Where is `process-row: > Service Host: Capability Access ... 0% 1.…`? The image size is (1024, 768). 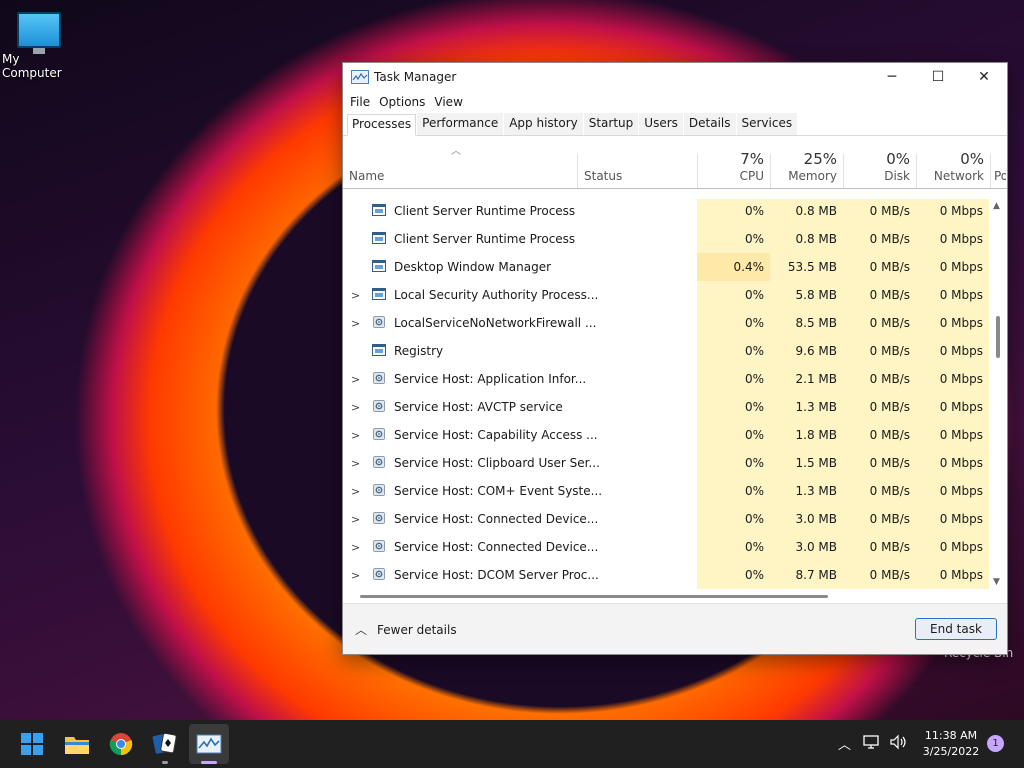 process-row: > Service Host: Capability Access ... 0% 1.… is located at coordinates (666, 435).